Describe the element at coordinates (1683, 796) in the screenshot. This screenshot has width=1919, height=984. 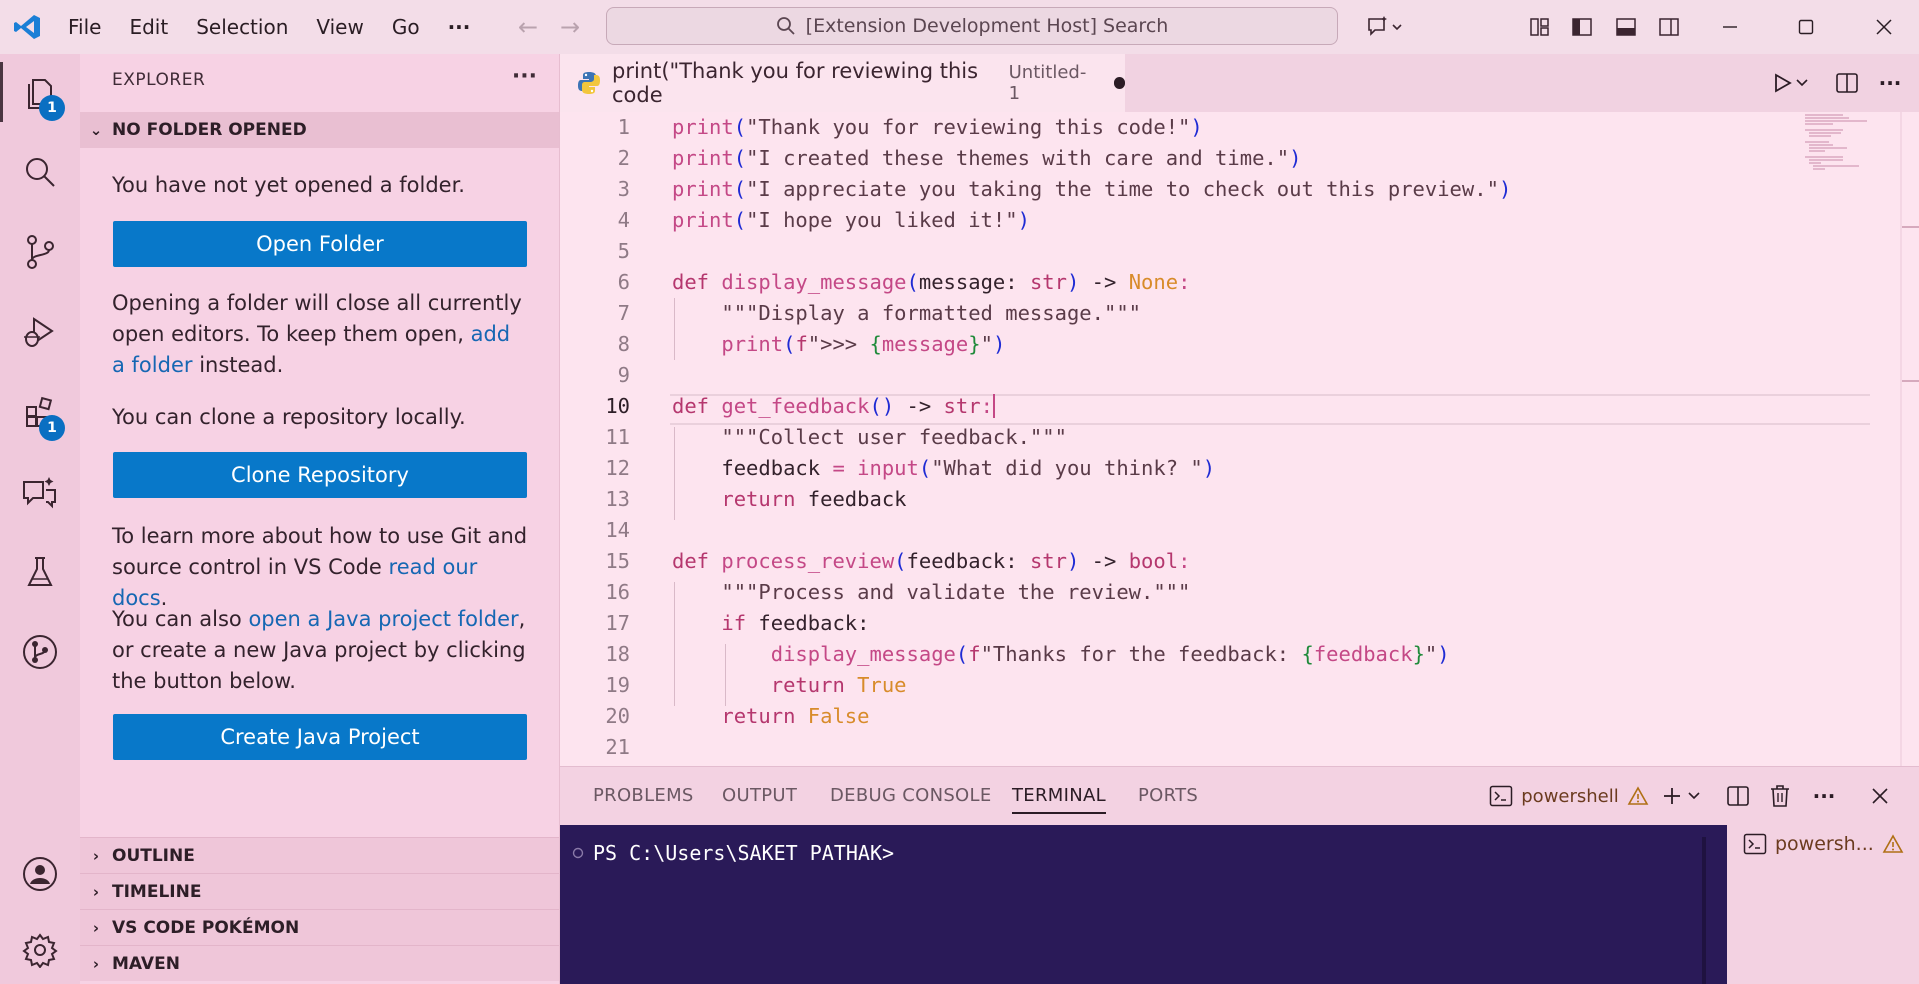
I see `new-terminal-icon` at that location.